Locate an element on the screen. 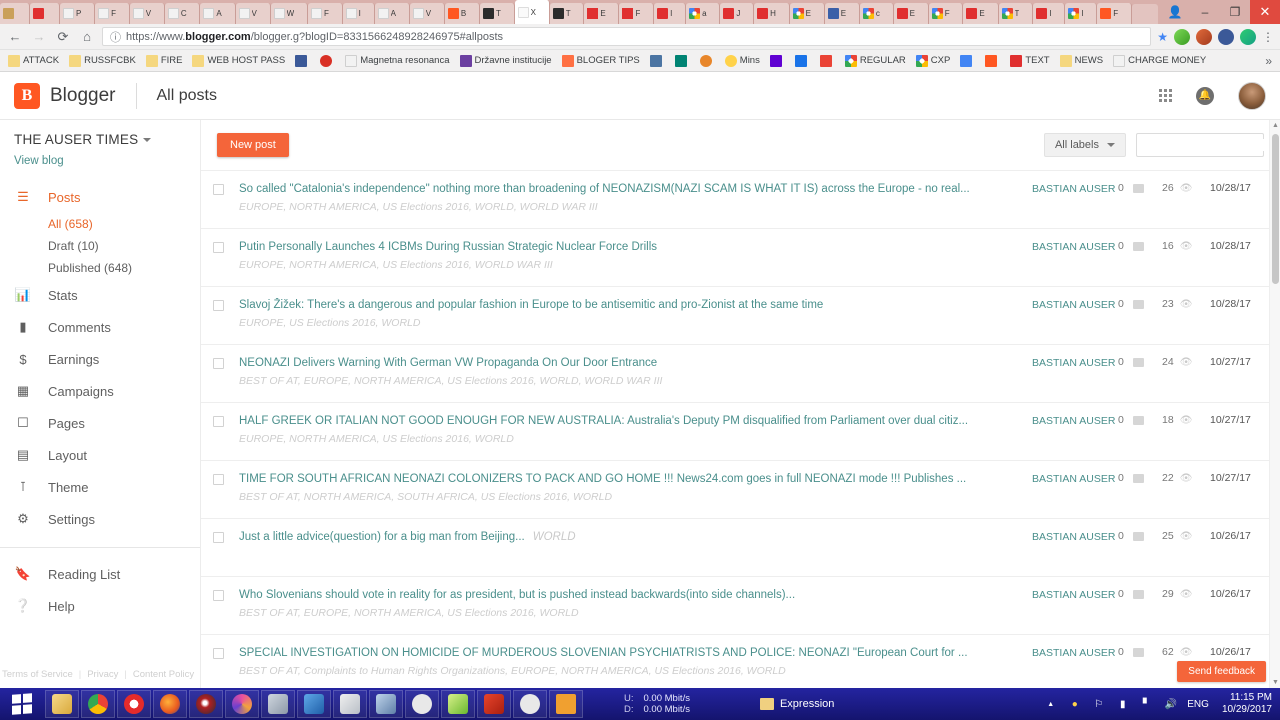 Image resolution: width=1280 pixels, height=720 pixels. new-tab-button is located at coordinates (1145, 14).